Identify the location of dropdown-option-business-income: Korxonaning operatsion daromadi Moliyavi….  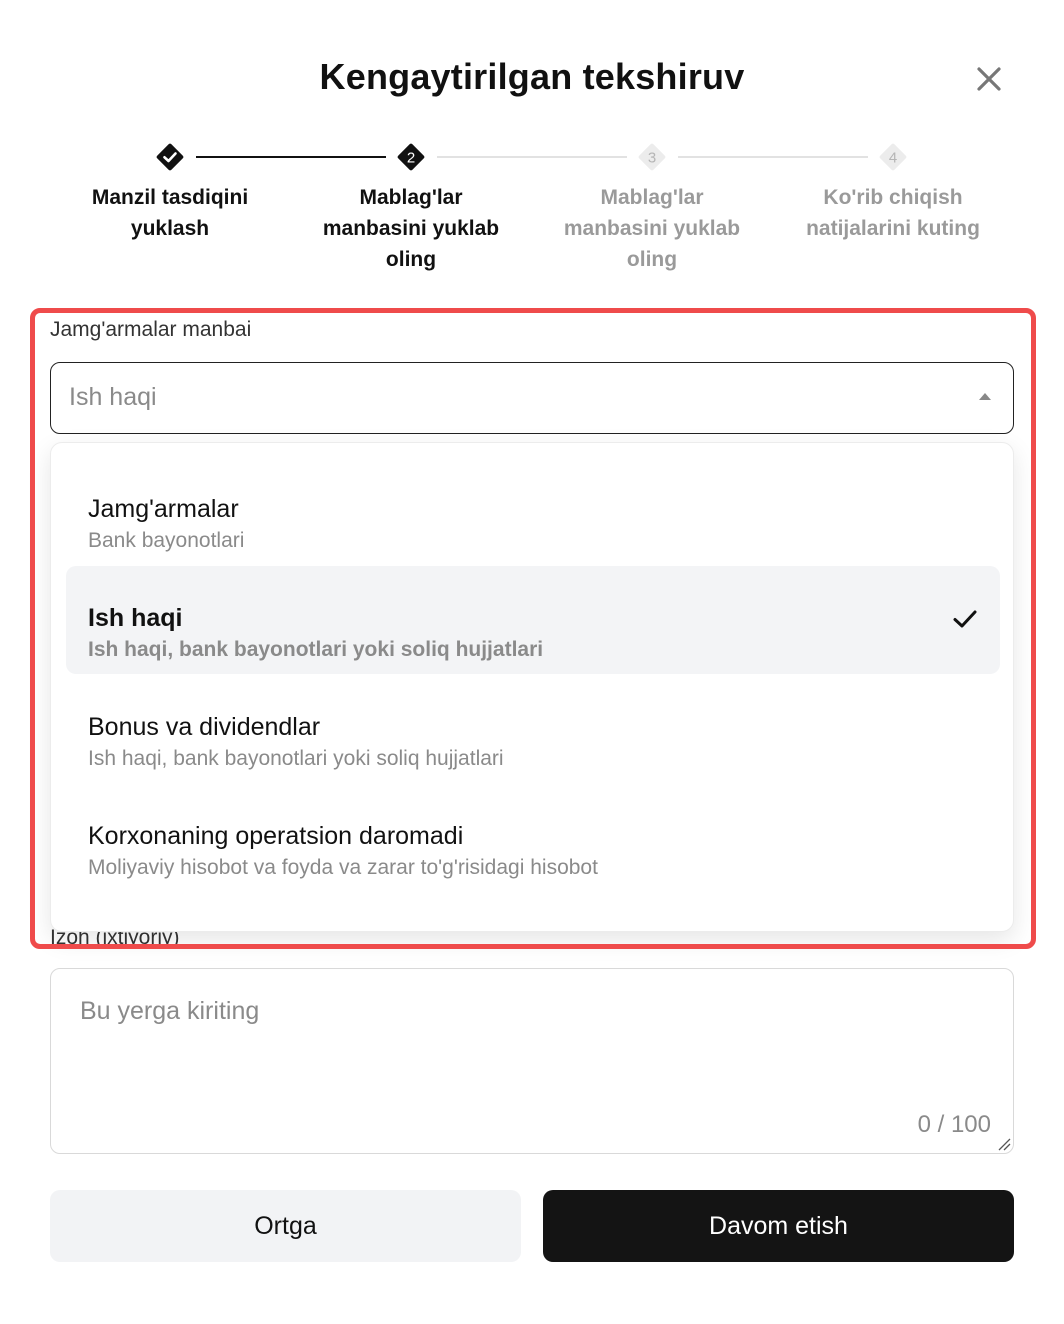
(533, 838).